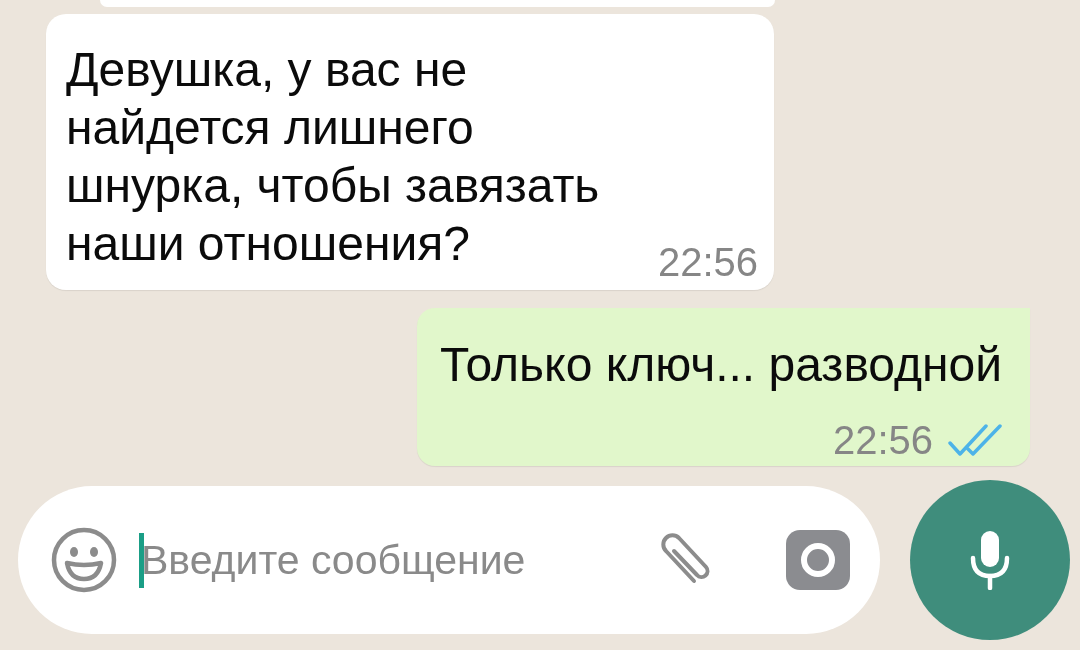 This screenshot has width=1080, height=650. What do you see at coordinates (990, 560) in the screenshot?
I see `microphone-icon` at bounding box center [990, 560].